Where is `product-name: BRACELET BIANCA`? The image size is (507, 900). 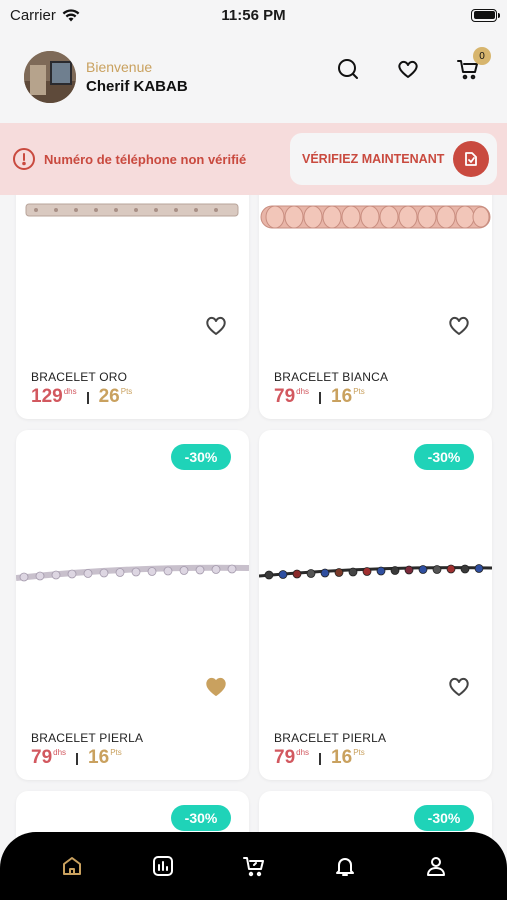
product-name: BRACELET BIANCA is located at coordinates (331, 377).